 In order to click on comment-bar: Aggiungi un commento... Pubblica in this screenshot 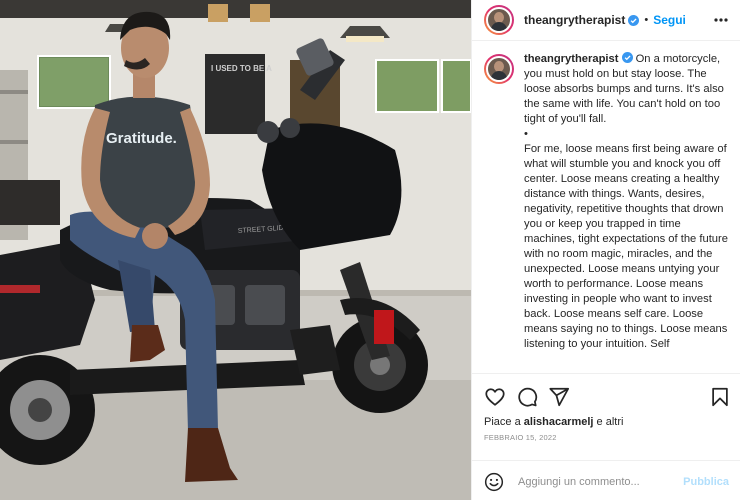, I will do `click(606, 480)`.